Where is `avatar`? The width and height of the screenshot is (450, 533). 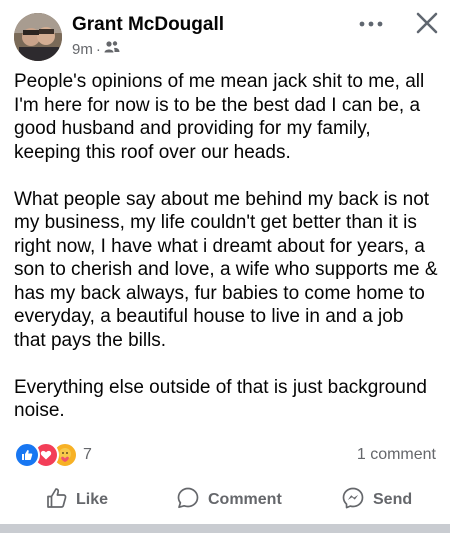 avatar is located at coordinates (38, 37).